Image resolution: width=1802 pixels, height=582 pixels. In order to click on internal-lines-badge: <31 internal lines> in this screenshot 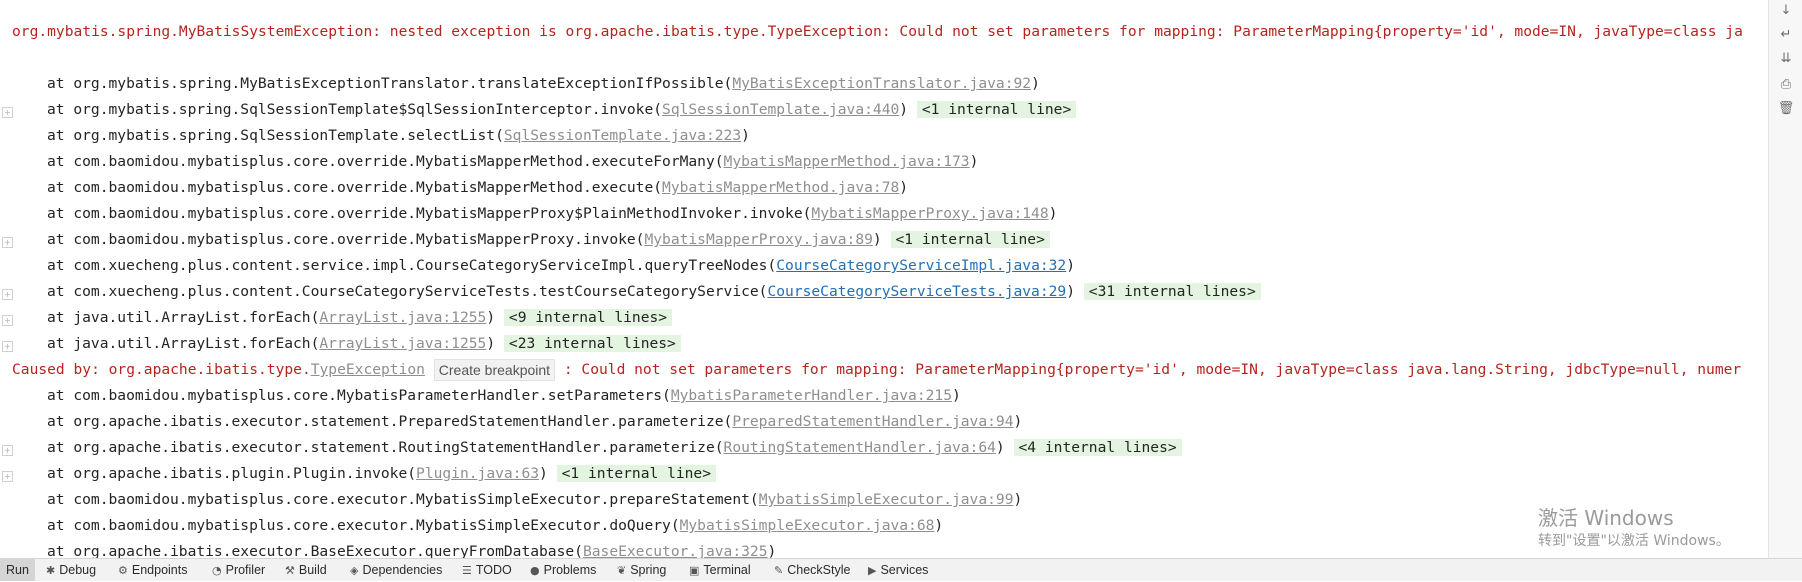, I will do `click(1172, 291)`.